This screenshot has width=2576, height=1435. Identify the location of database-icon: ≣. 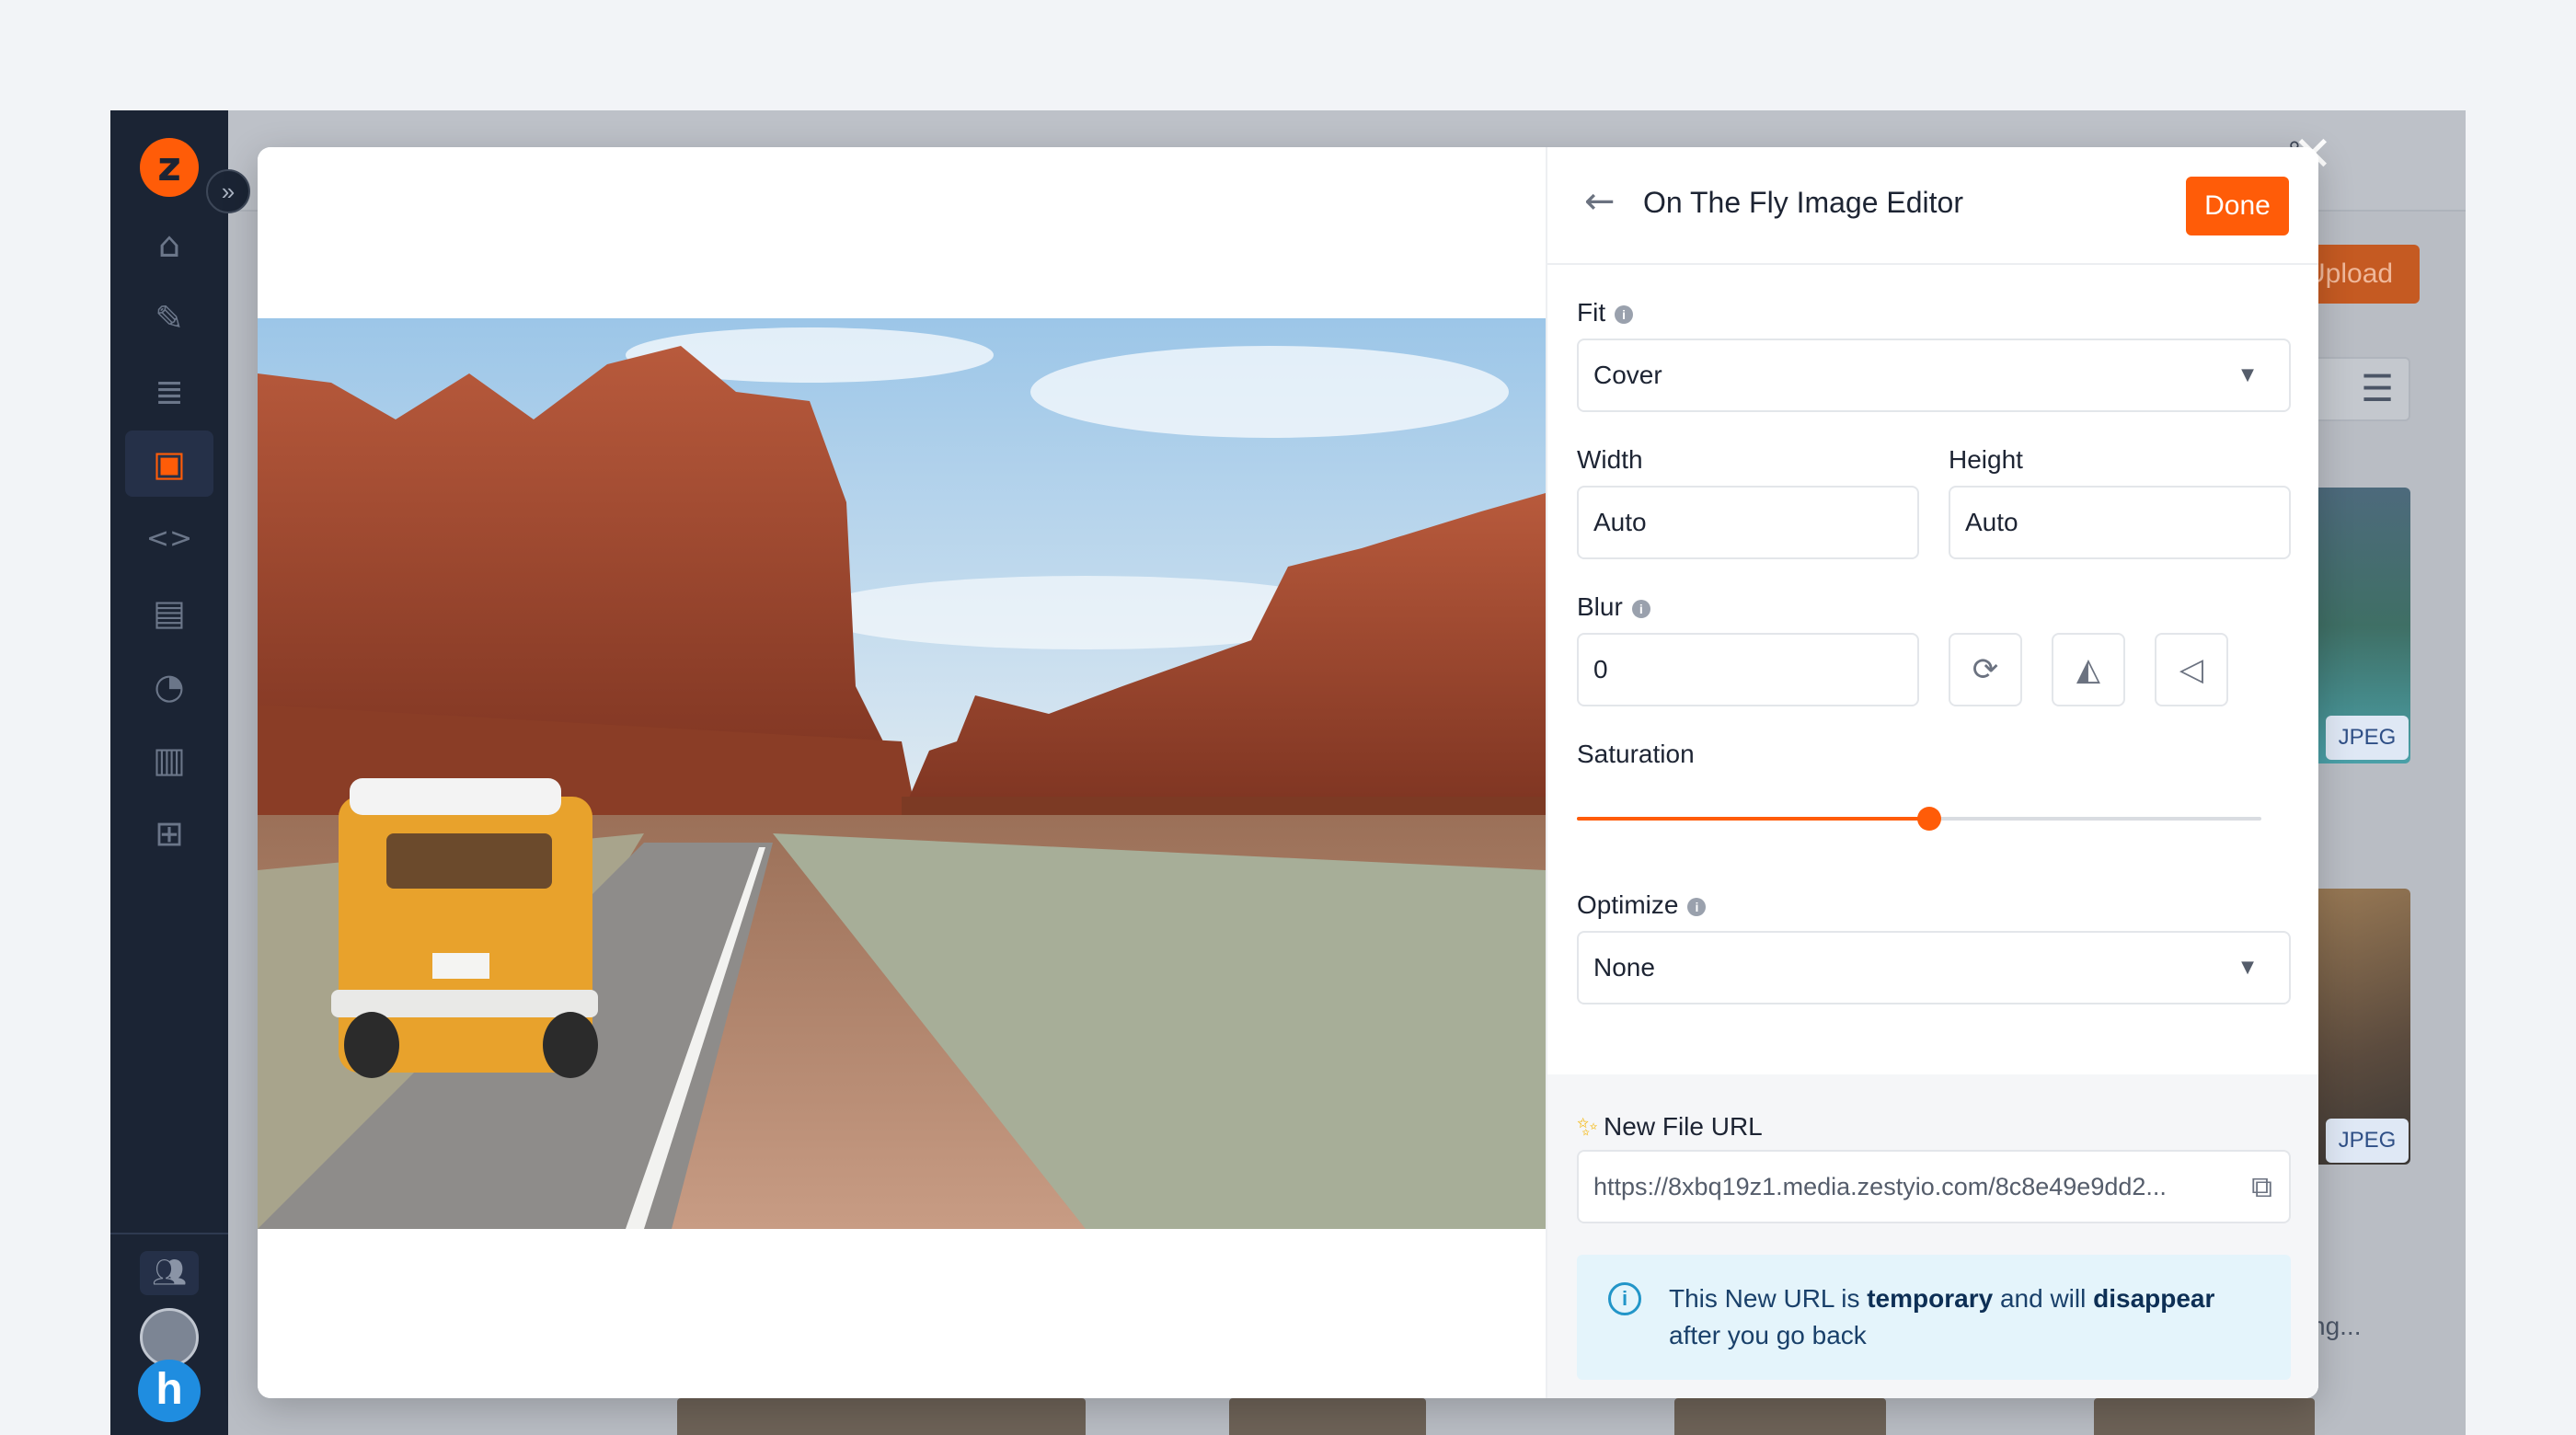
(169, 392).